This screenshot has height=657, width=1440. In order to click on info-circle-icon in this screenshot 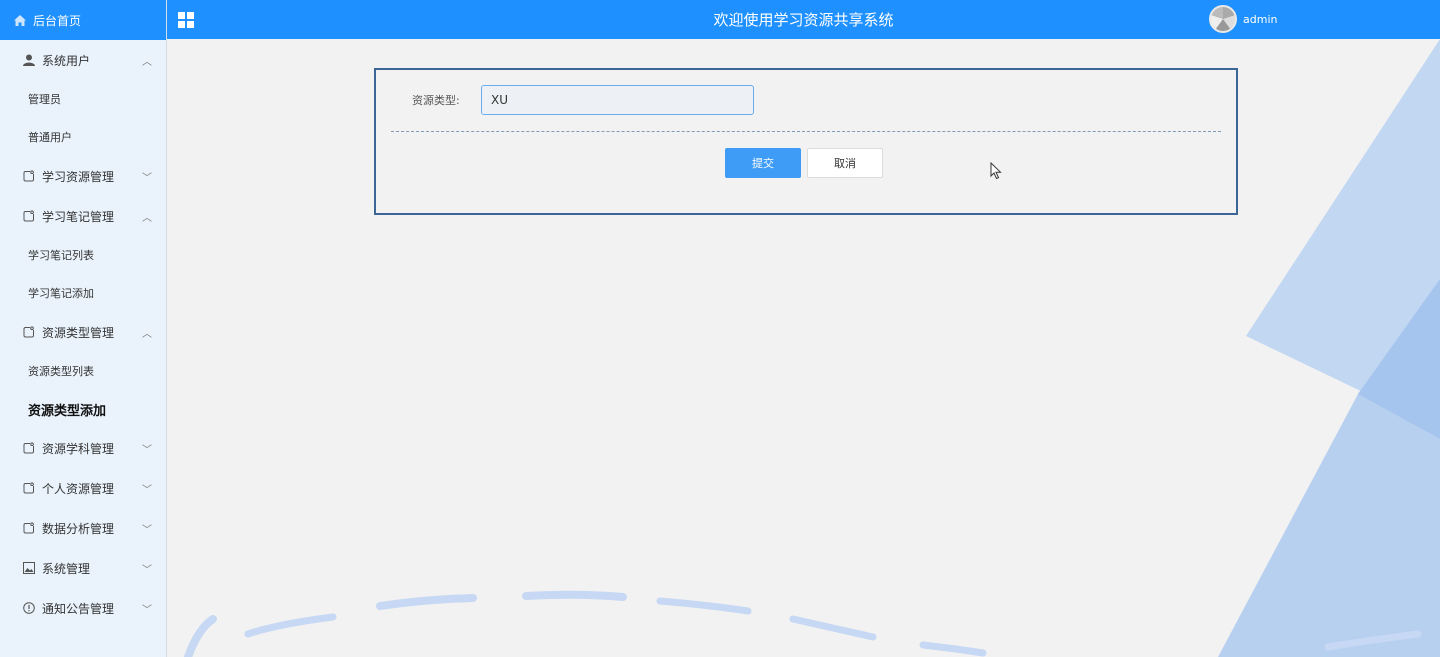, I will do `click(29, 608)`.